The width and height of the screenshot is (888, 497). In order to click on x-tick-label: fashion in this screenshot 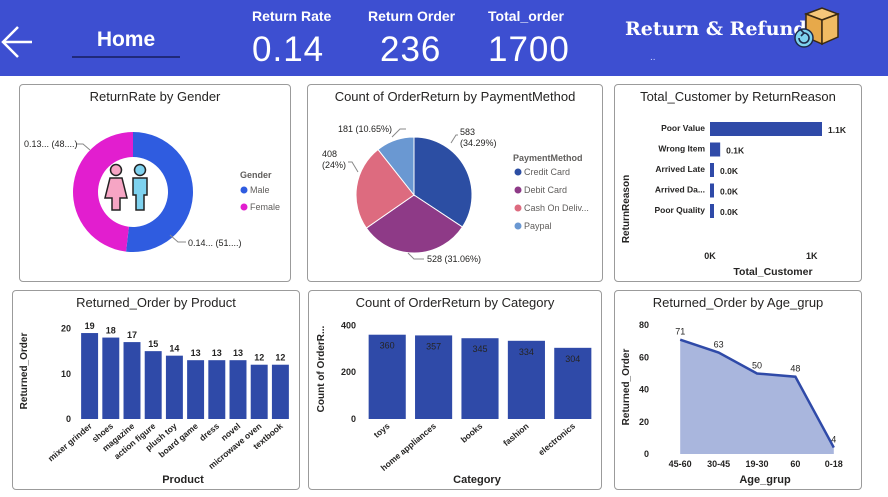, I will do `click(516, 434)`.